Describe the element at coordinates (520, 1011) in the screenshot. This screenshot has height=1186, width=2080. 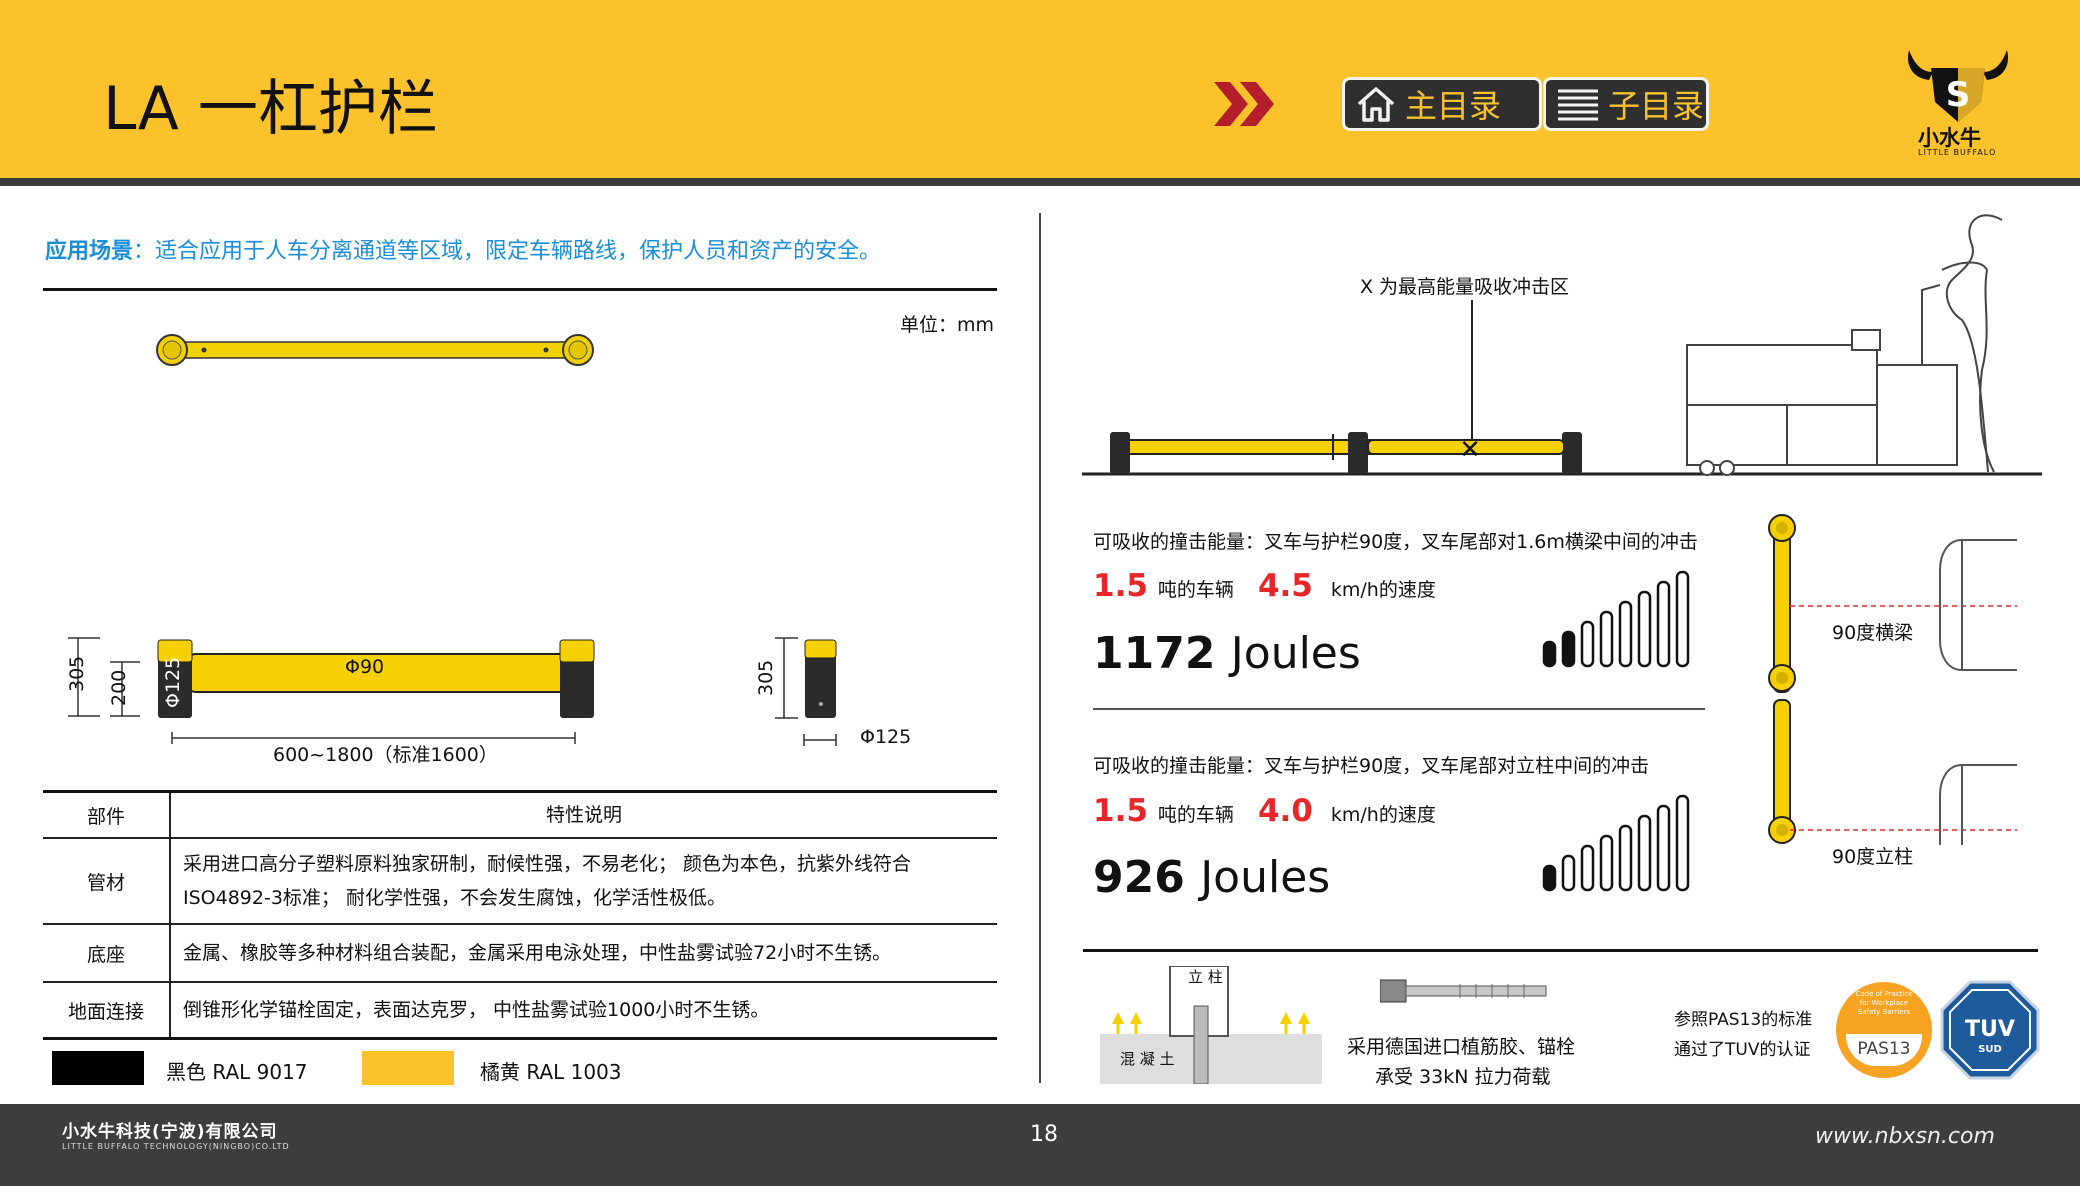
I see `table-row: 地面连接 倒锥形化学锚栓固定，表面达克罗， 中性盐雾试验1000小时不生锈。` at that location.